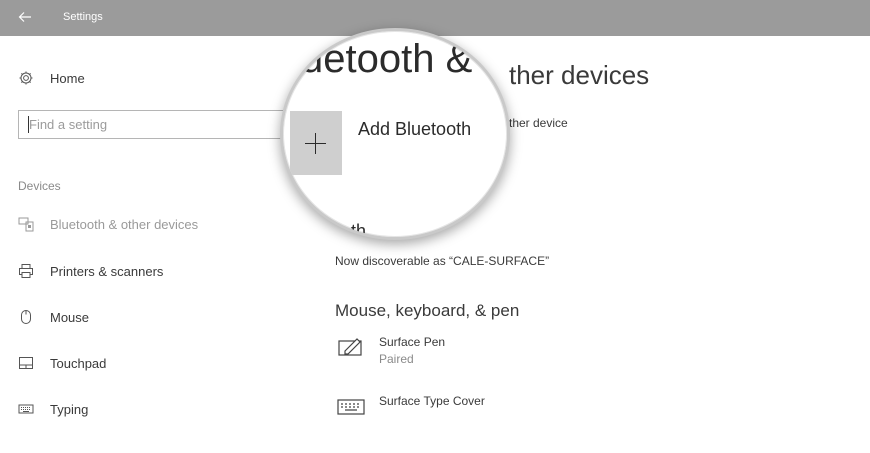 The image size is (870, 453). What do you see at coordinates (387, 59) in the screenshot?
I see `magnified-title: uetooth &` at bounding box center [387, 59].